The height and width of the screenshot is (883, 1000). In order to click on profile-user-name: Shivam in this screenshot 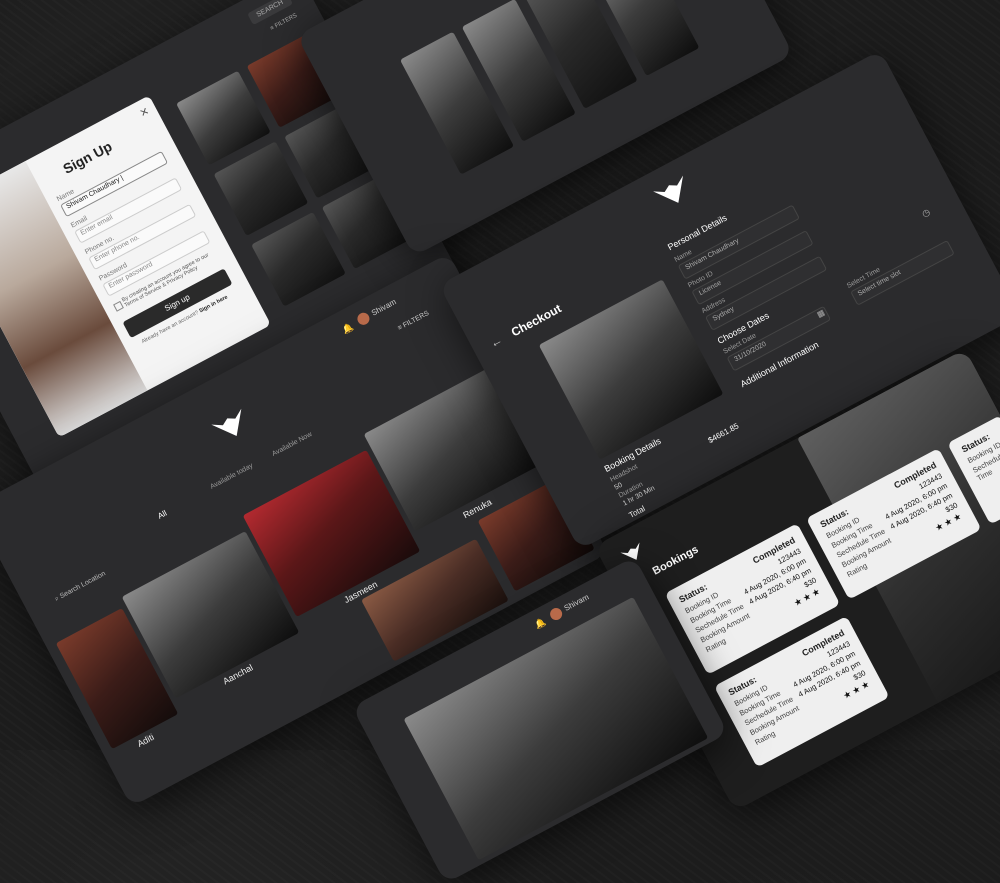, I will do `click(577, 602)`.